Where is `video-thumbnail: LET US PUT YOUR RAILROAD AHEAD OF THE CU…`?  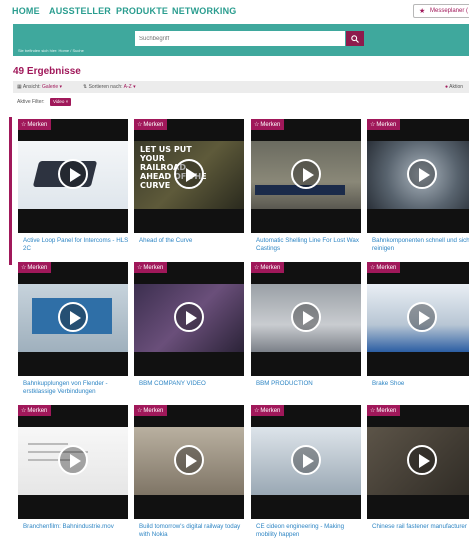
video-thumbnail: LET US PUT YOUR RAILROAD AHEAD OF THE CU… is located at coordinates (189, 176).